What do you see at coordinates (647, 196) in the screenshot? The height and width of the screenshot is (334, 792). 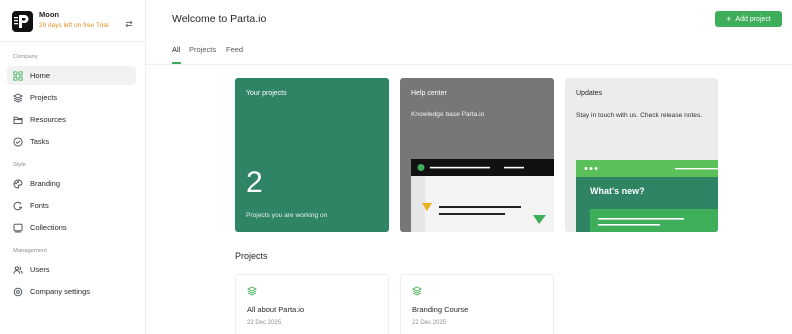 I see `updates-illustration` at bounding box center [647, 196].